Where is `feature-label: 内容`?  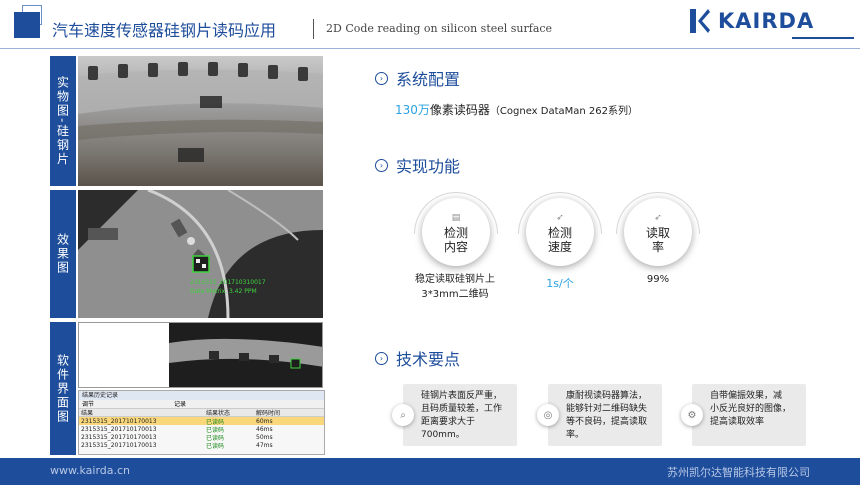
feature-label: 内容 is located at coordinates (455, 246).